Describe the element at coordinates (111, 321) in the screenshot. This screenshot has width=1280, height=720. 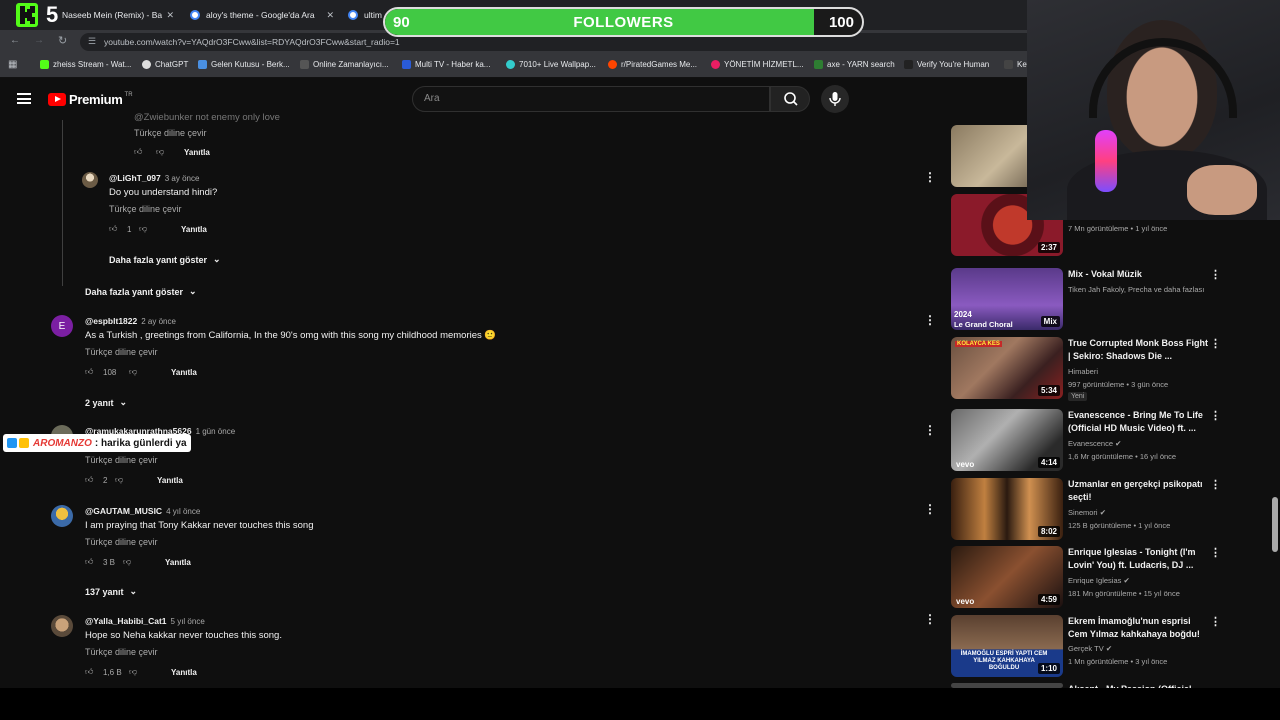
I see `comment-author: @espblt1822` at that location.